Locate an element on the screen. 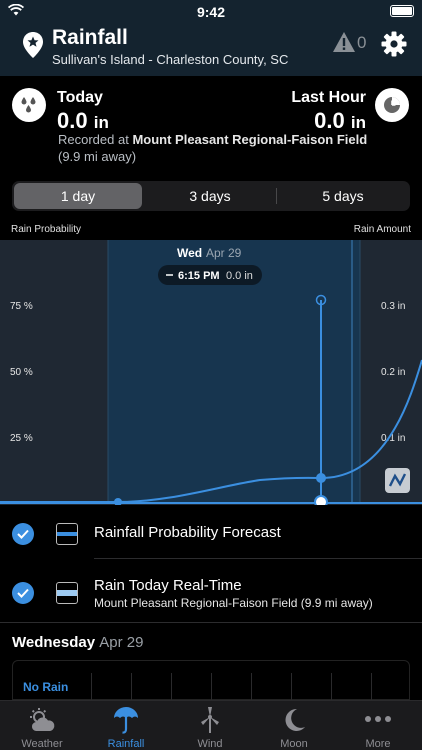  segment-divider is located at coordinates (276, 196).